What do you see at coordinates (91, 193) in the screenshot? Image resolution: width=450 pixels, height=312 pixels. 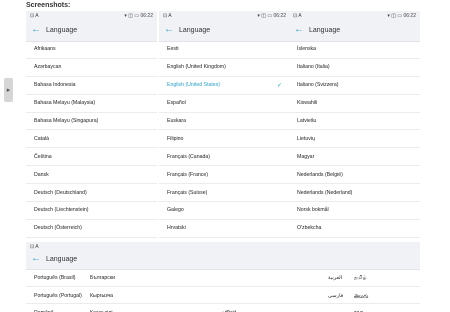 I see `language-row: Deutsch (Deutschland)` at bounding box center [91, 193].